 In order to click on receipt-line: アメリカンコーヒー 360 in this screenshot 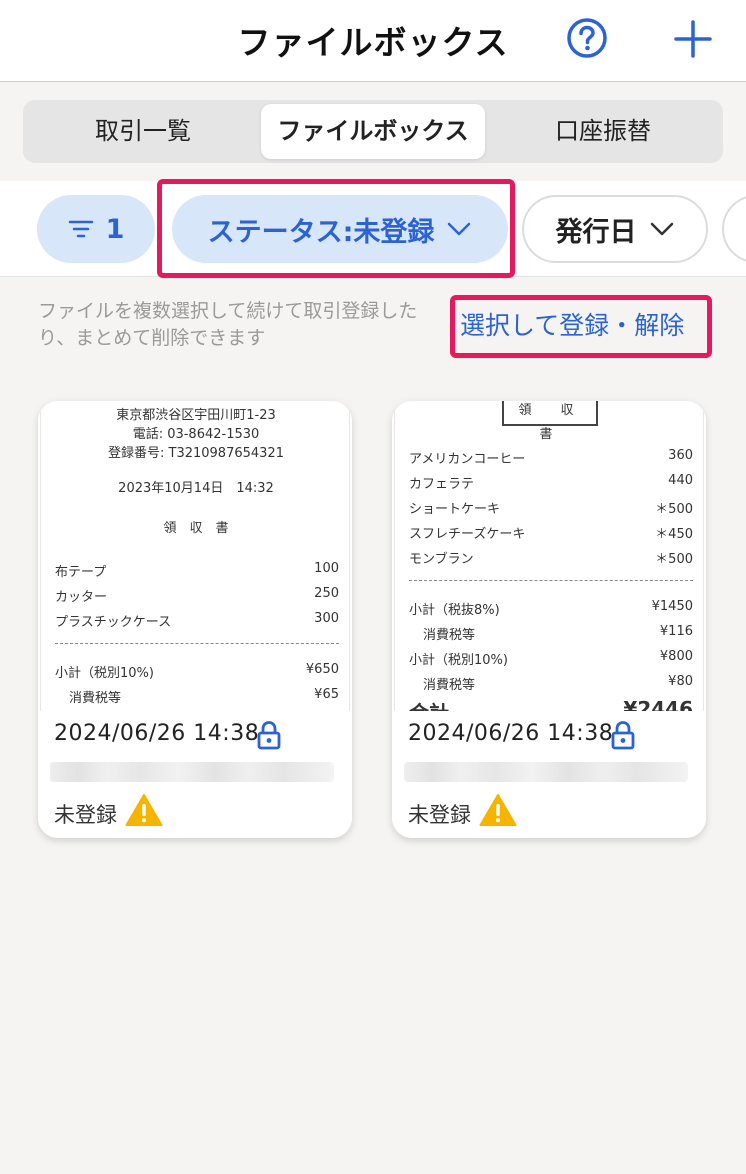, I will do `click(551, 457)`.